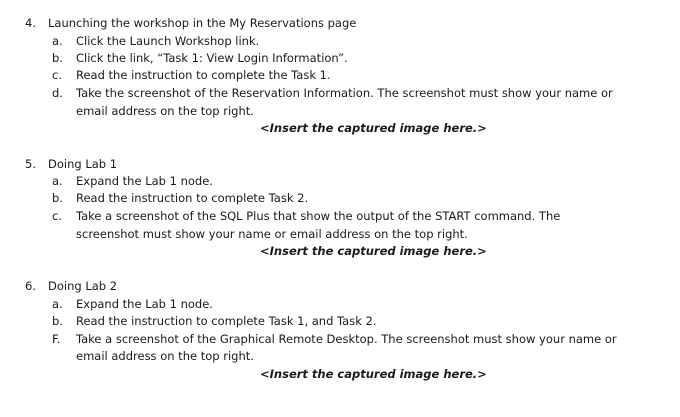 The image size is (680, 417). I want to click on section-6-heading: 6. Doing Lab 2, so click(71, 286).